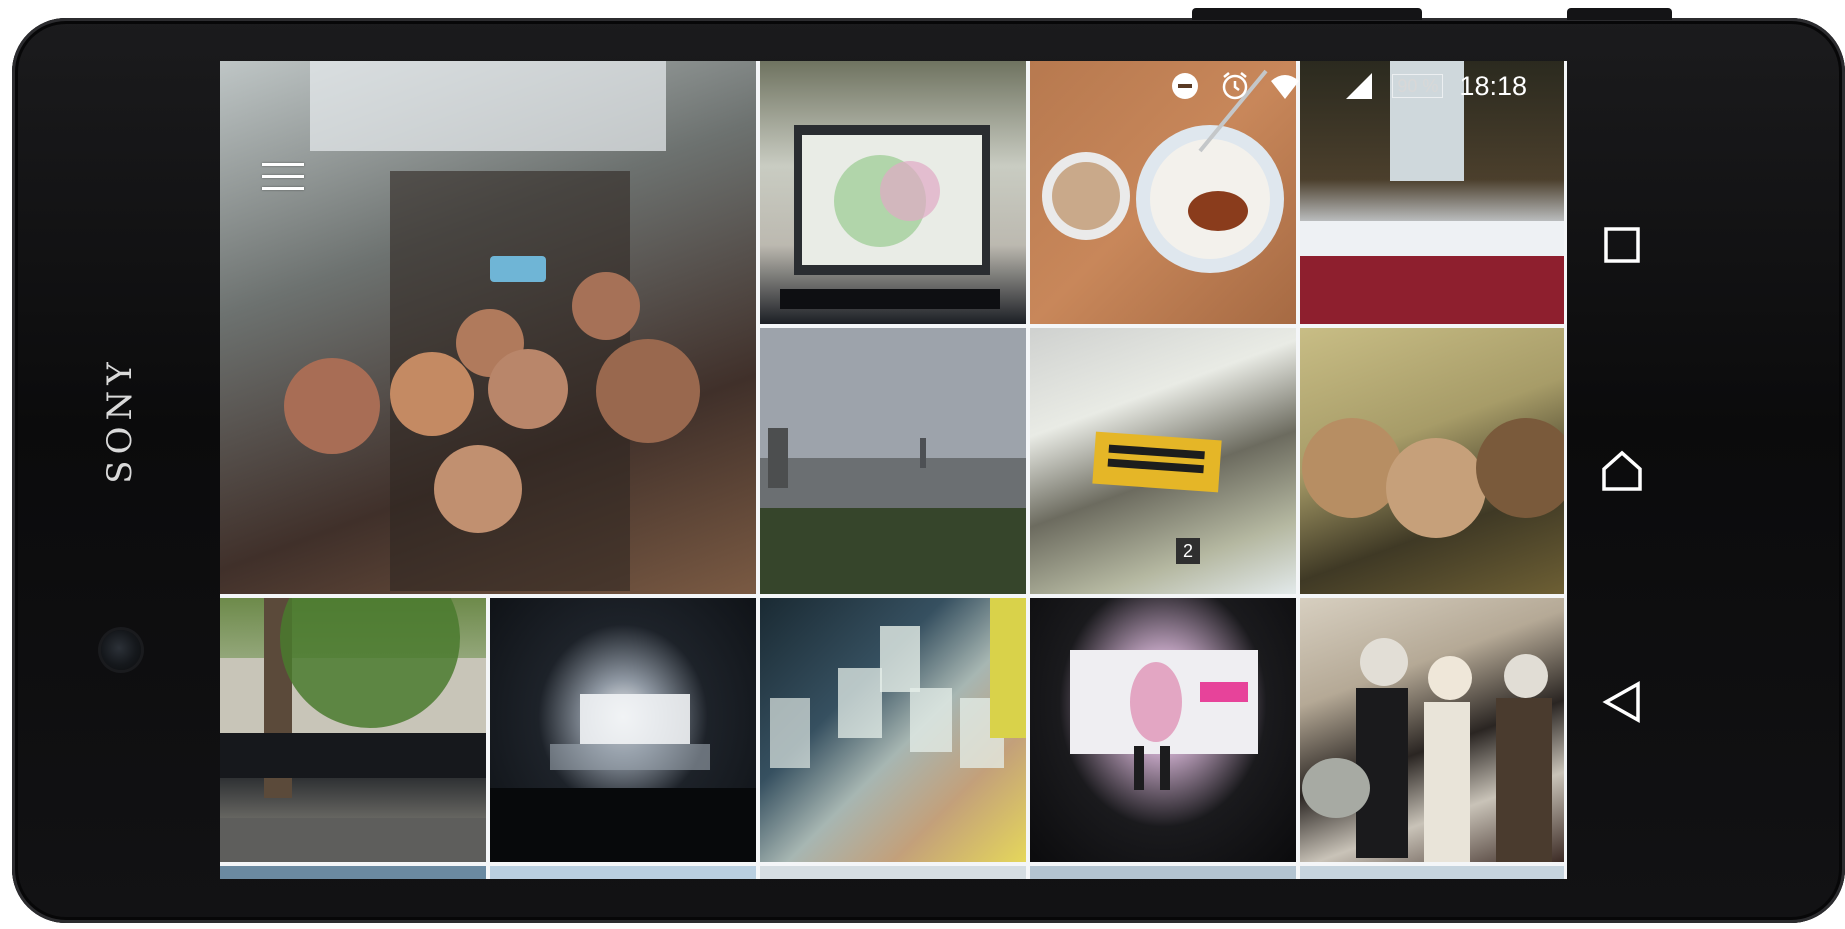  Describe the element at coordinates (1235, 86) in the screenshot. I see `alarm-icon` at that location.